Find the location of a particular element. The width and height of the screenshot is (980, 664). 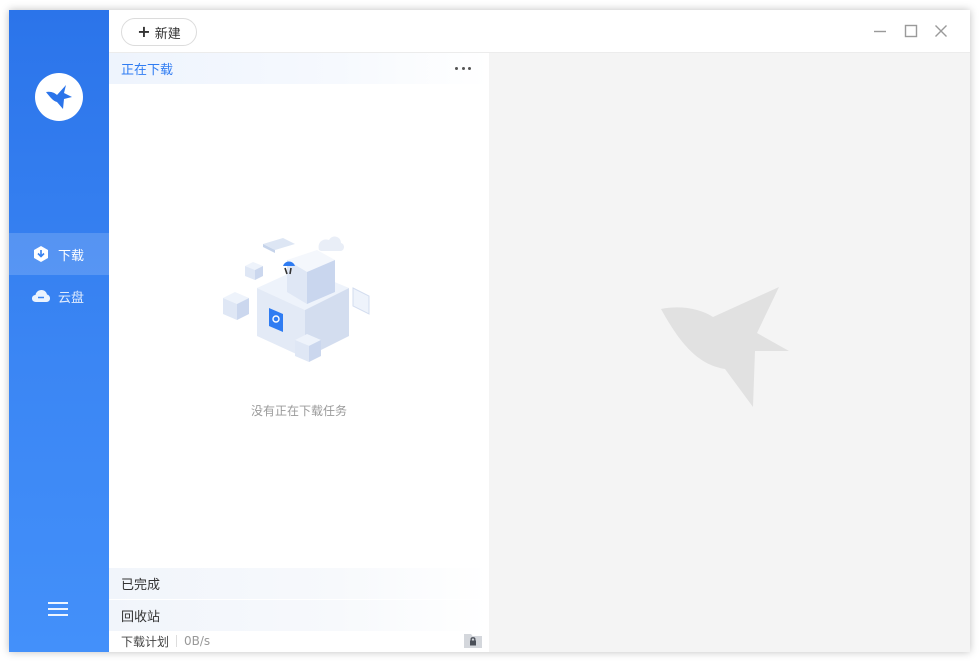

sidebar-item-download: 下载 is located at coordinates (59, 254).